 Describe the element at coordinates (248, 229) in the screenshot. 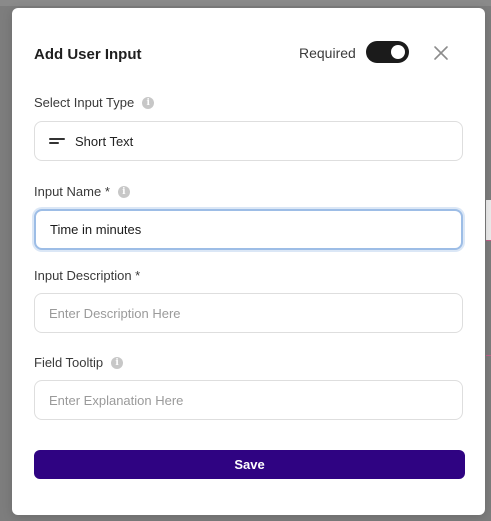

I see `input-name-field: Time in minutes` at that location.